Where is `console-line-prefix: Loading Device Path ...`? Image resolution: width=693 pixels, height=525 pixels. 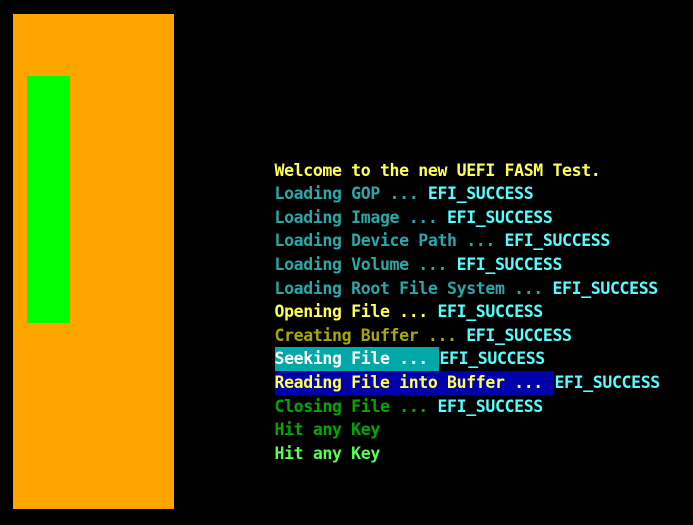 console-line-prefix: Loading Device Path ... is located at coordinates (389, 241).